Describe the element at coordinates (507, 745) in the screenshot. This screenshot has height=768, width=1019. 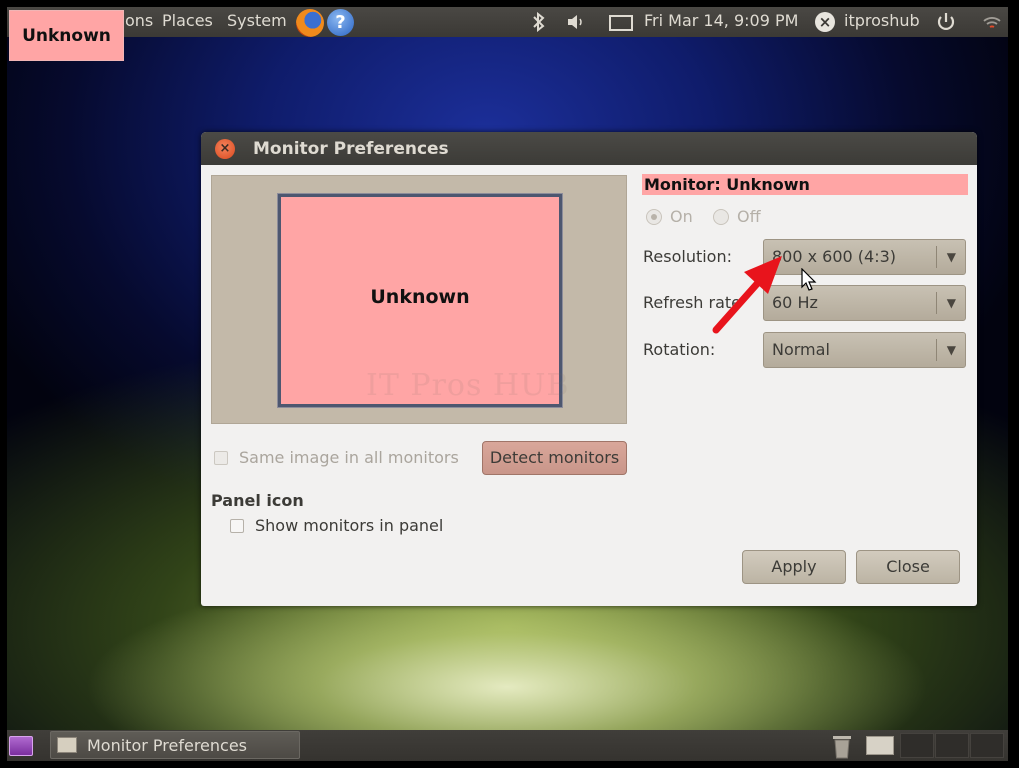
I see `bottom-panel: Monitor Preferences` at that location.